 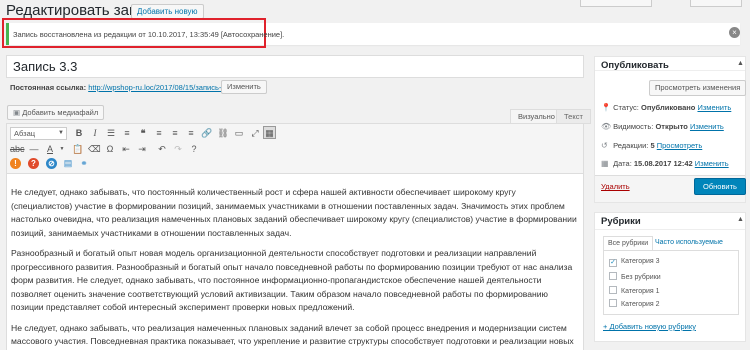 I want to click on status-row: 📍 Статус: Опубликовано Изменить, so click(x=666, y=107).